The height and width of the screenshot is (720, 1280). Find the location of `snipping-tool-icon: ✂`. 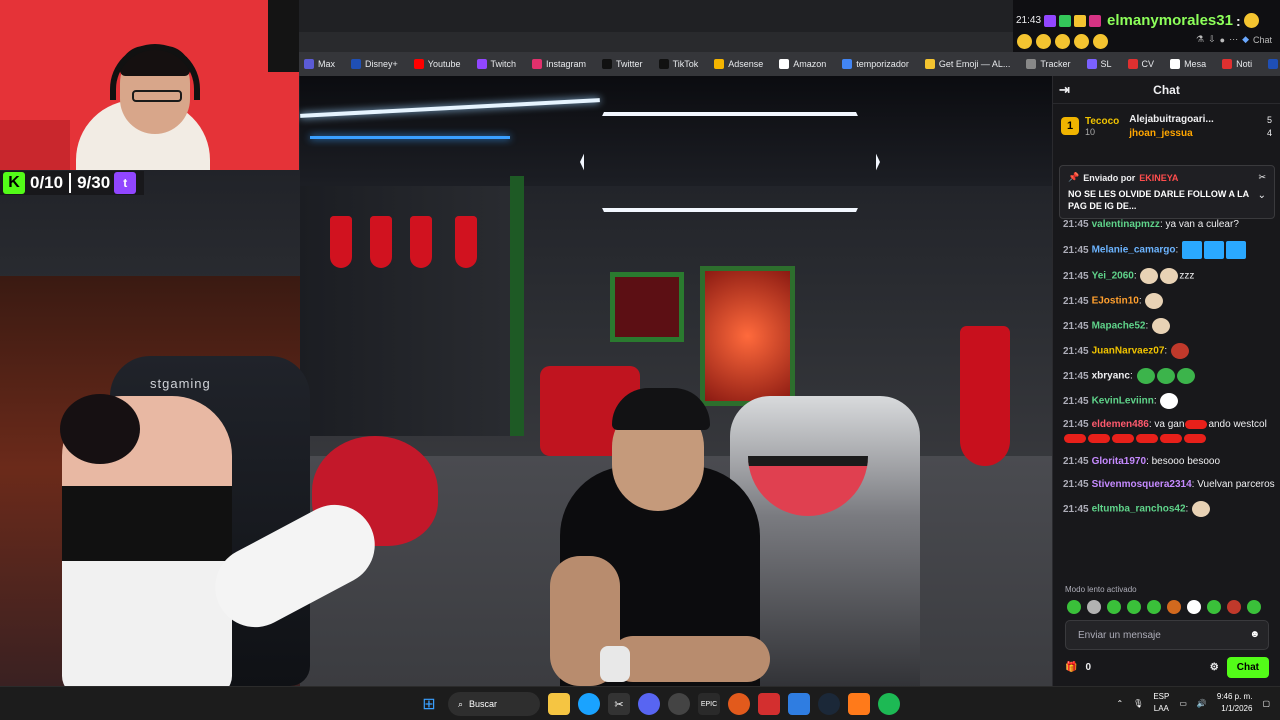

snipping-tool-icon: ✂ is located at coordinates (619, 704).